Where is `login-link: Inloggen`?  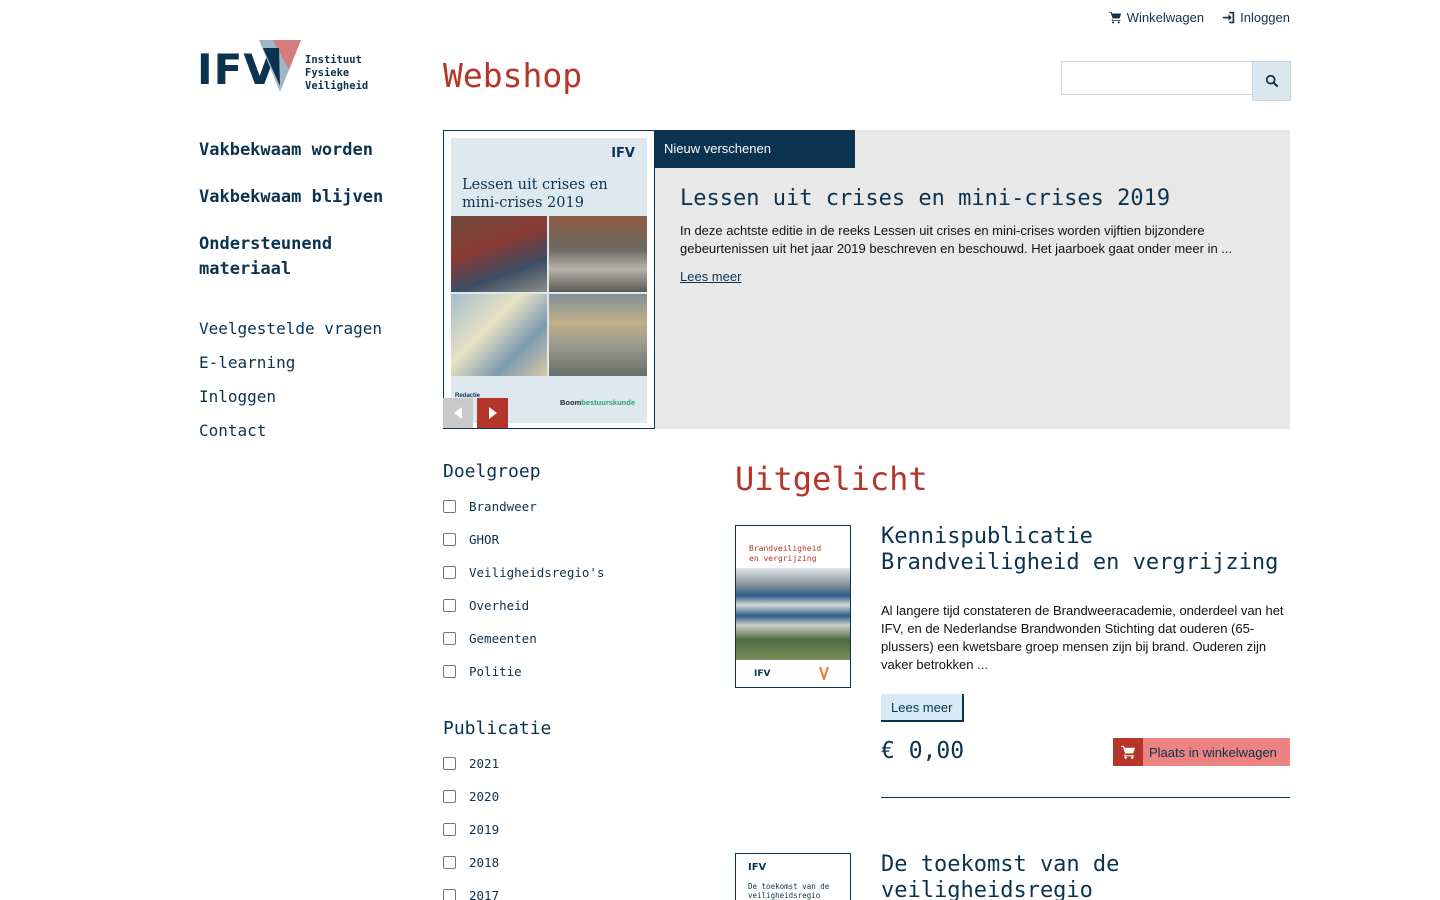
login-link: Inloggen is located at coordinates (1256, 17).